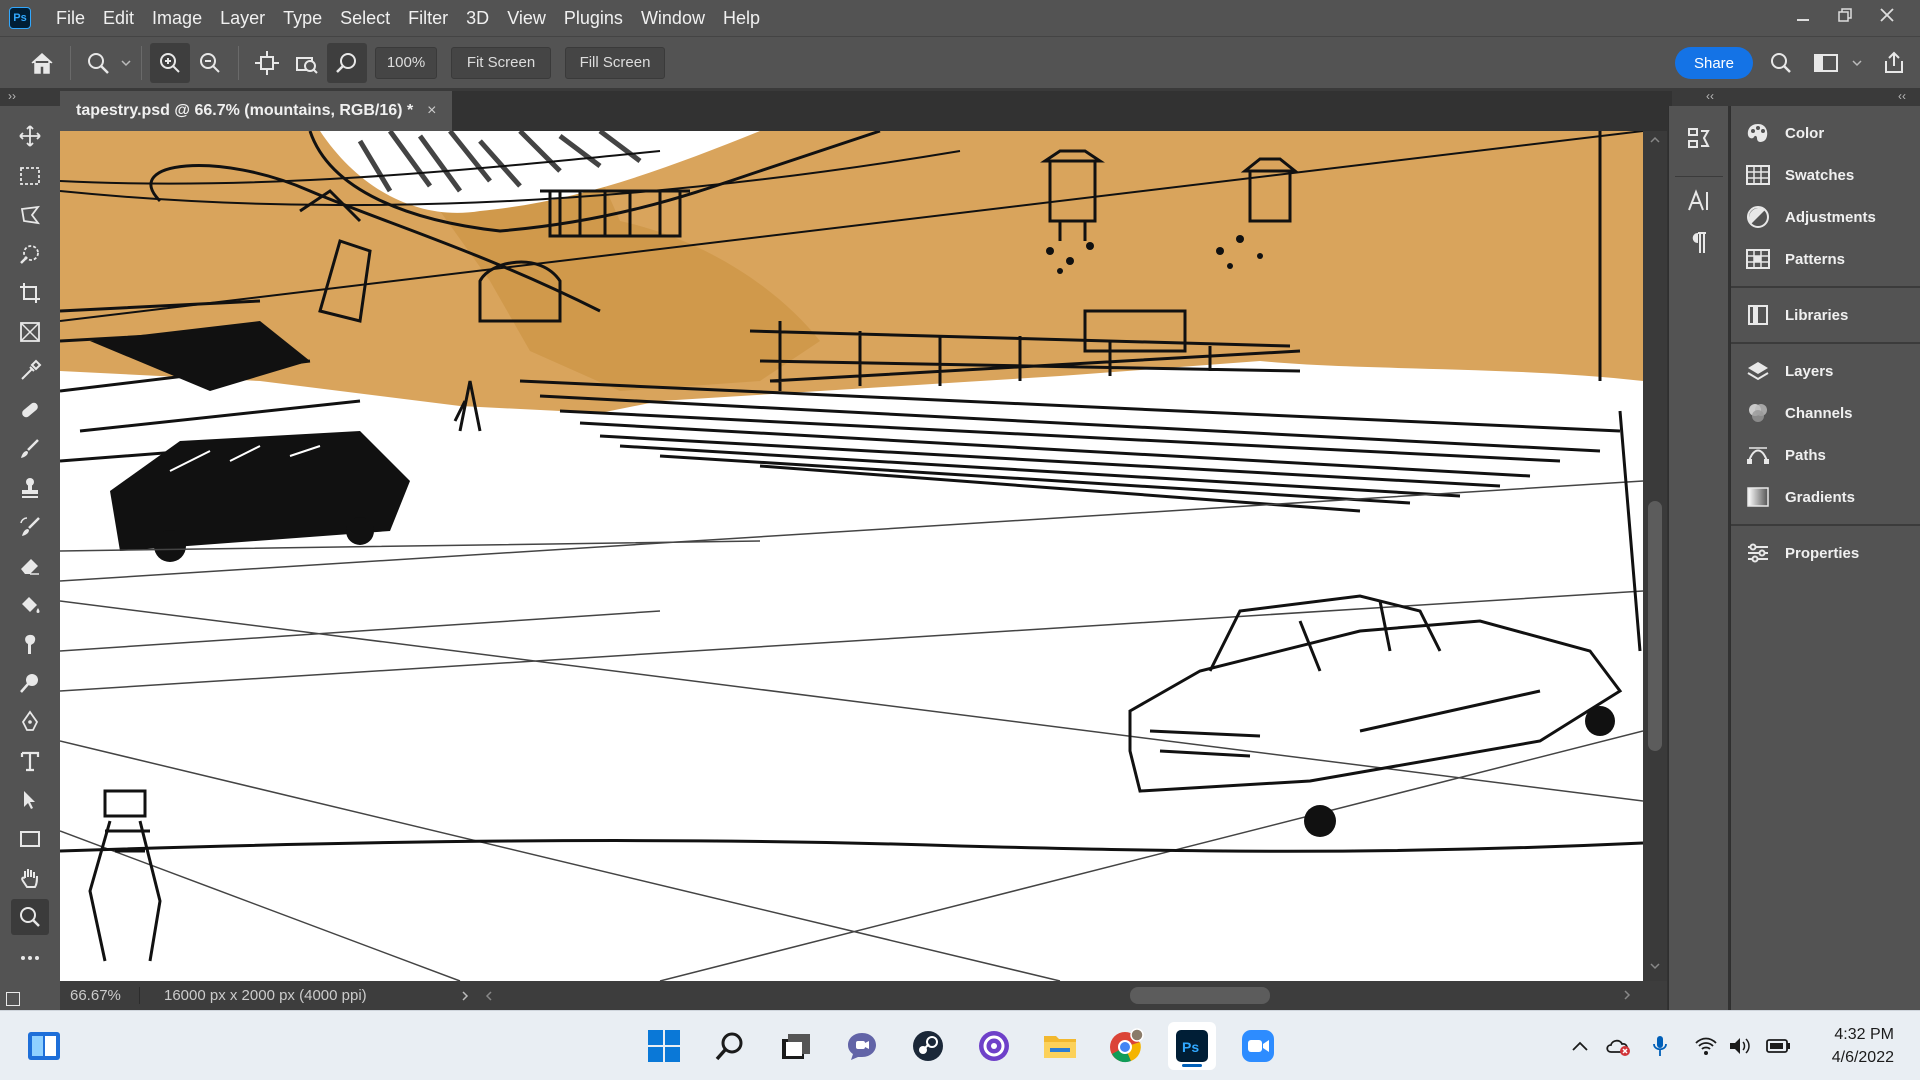 The width and height of the screenshot is (1920, 1080). I want to click on menu-window: Window, so click(673, 18).